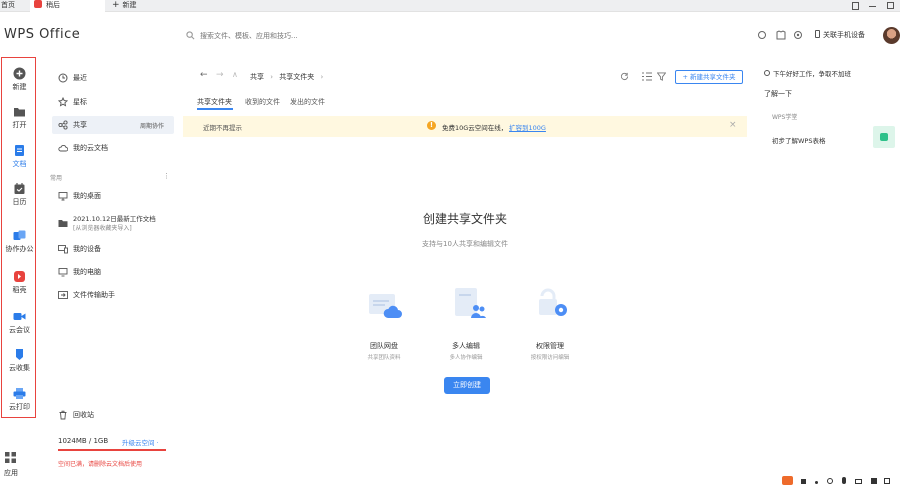 The height and width of the screenshot is (489, 900). What do you see at coordinates (56, 178) in the screenshot?
I see `nav-common-header: 常用` at bounding box center [56, 178].